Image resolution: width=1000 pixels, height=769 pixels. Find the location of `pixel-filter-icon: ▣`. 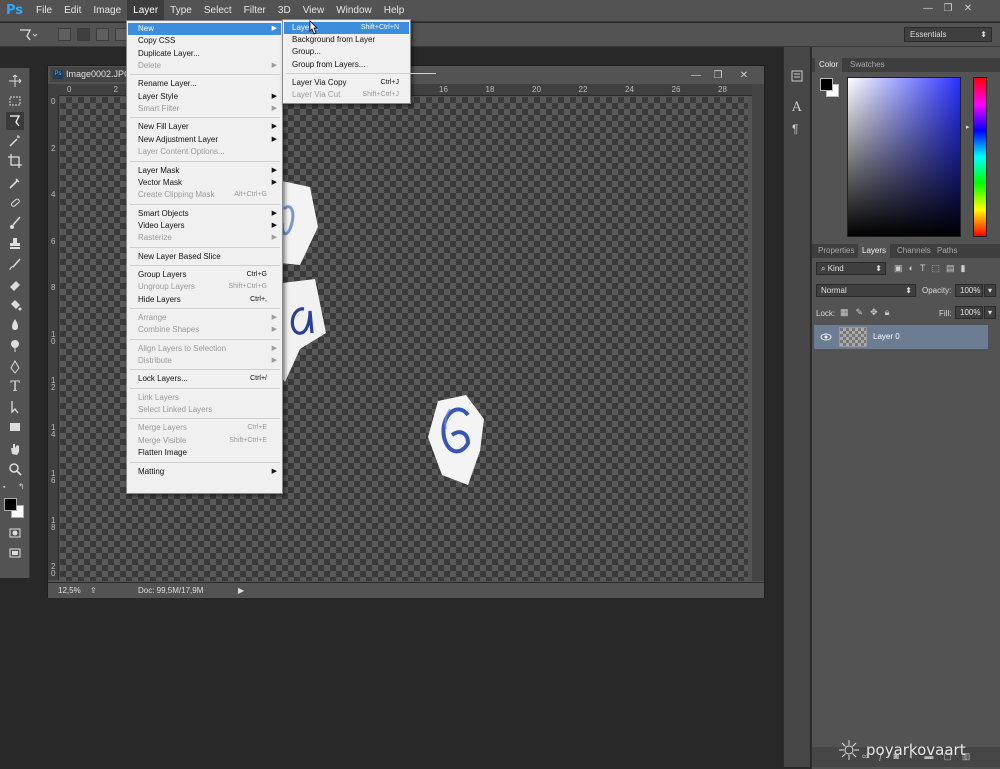

pixel-filter-icon: ▣ is located at coordinates (898, 268).